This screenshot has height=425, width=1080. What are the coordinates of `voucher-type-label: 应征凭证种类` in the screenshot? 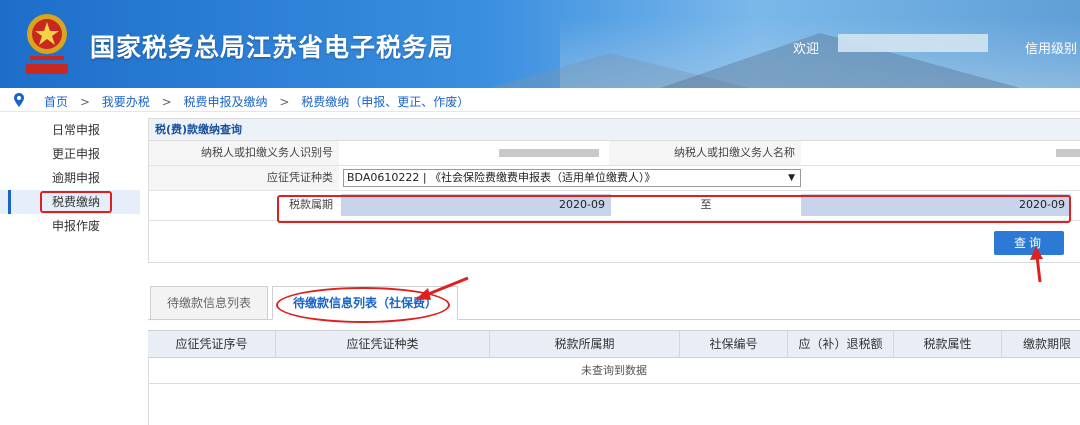 It's located at (244, 178).